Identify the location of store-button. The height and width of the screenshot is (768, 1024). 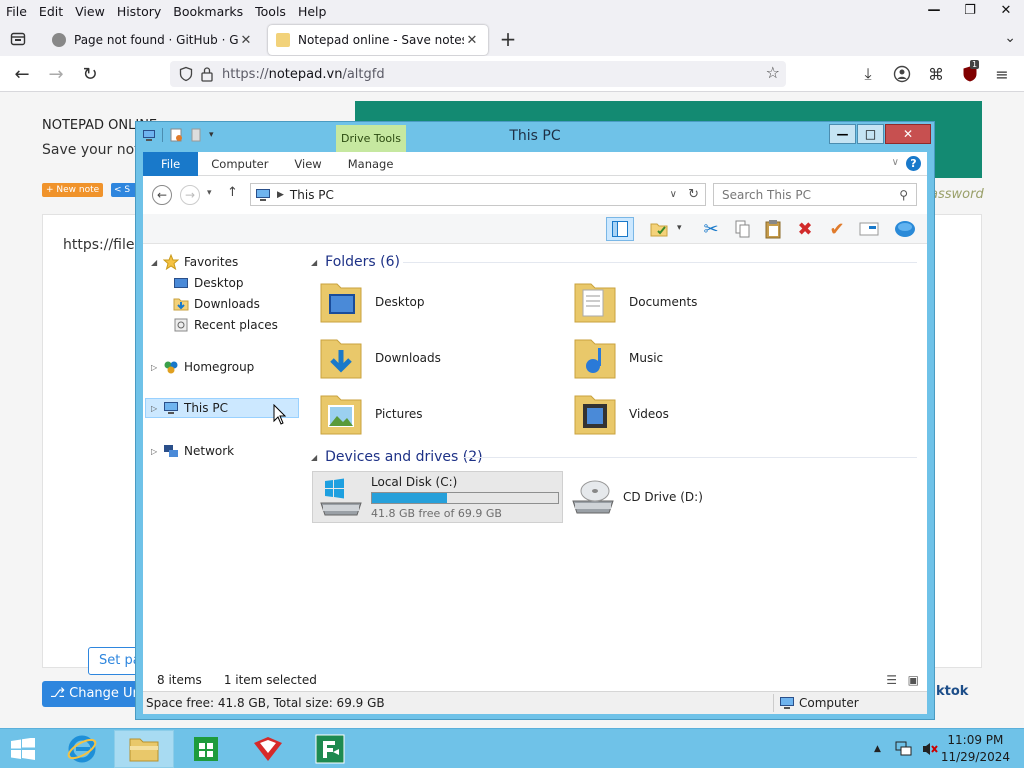
(206, 749).